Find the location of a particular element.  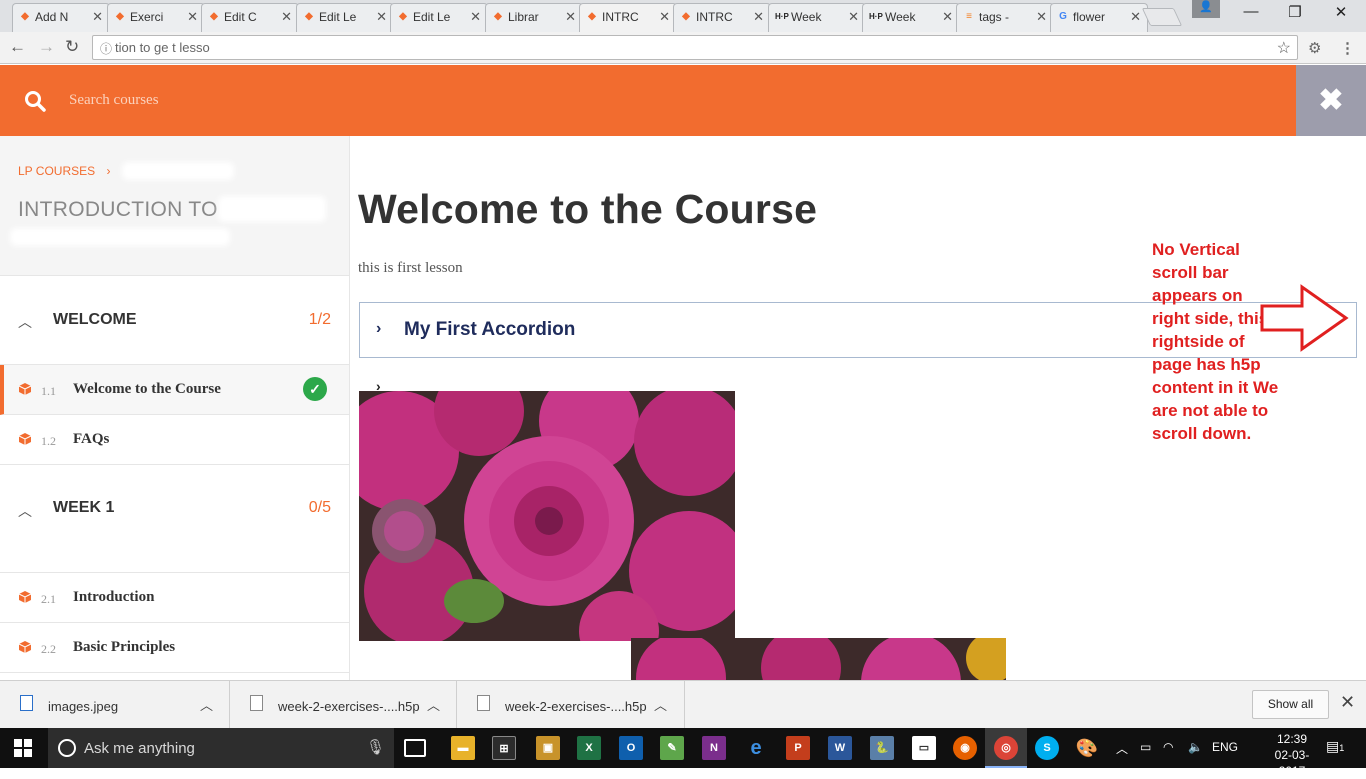

search-icon is located at coordinates (35, 101).